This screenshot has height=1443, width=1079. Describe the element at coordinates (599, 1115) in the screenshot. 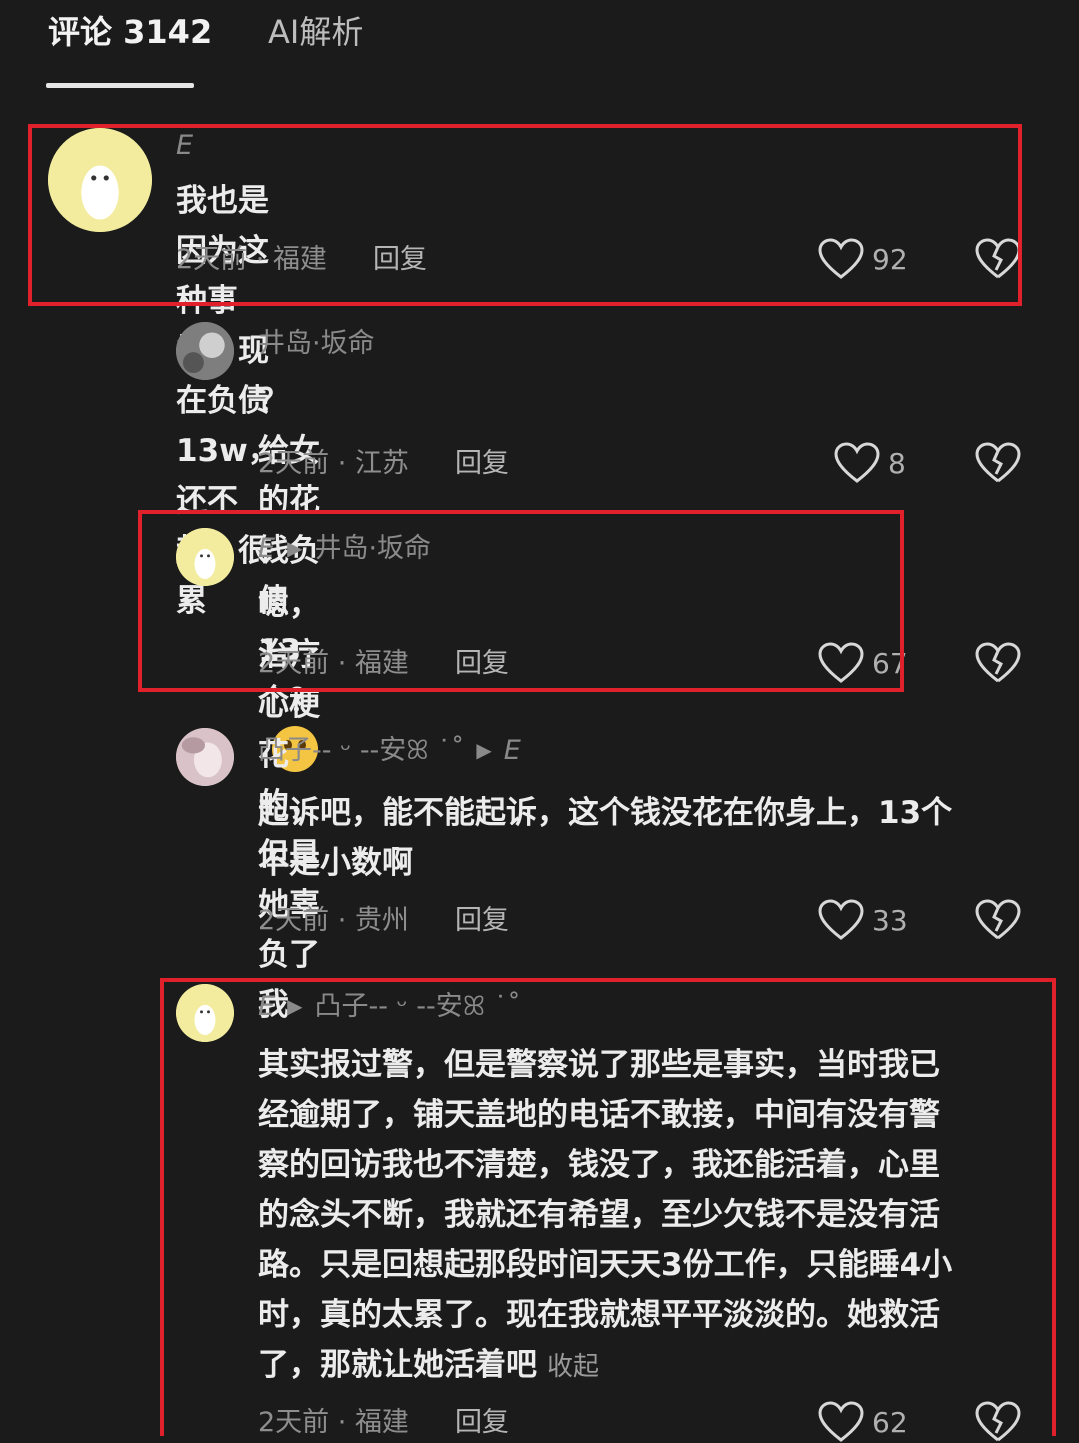

I see `comment-text-line: 经逾期了，铺天盖地的电话不敢接，中间有没有警` at that location.